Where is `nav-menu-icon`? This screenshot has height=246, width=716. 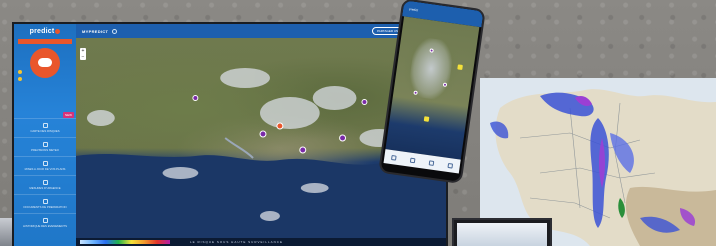 nav-menu-icon is located at coordinates (450, 165).